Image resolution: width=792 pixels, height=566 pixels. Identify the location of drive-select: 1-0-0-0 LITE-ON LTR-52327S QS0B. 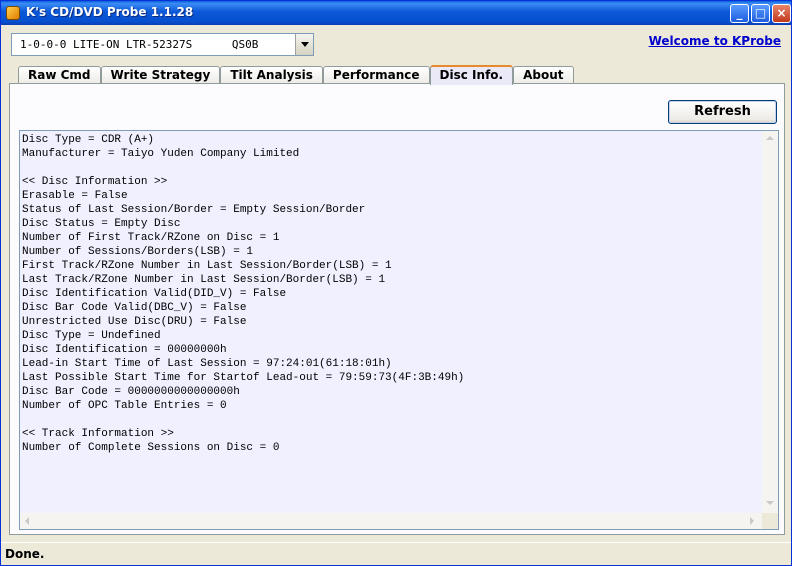
(162, 44).